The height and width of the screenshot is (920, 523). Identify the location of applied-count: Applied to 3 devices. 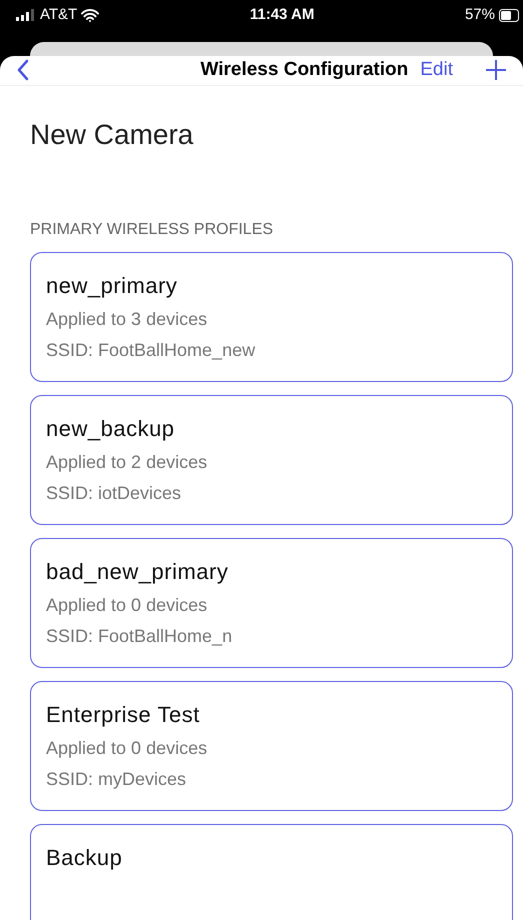
(127, 319).